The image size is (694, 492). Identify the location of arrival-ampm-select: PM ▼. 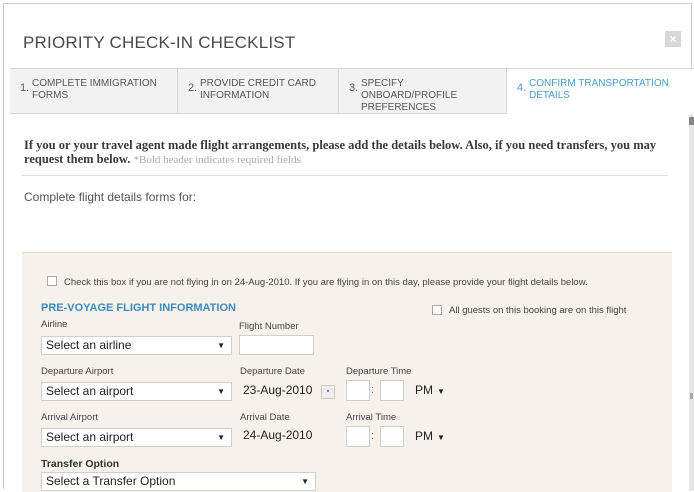
(430, 436).